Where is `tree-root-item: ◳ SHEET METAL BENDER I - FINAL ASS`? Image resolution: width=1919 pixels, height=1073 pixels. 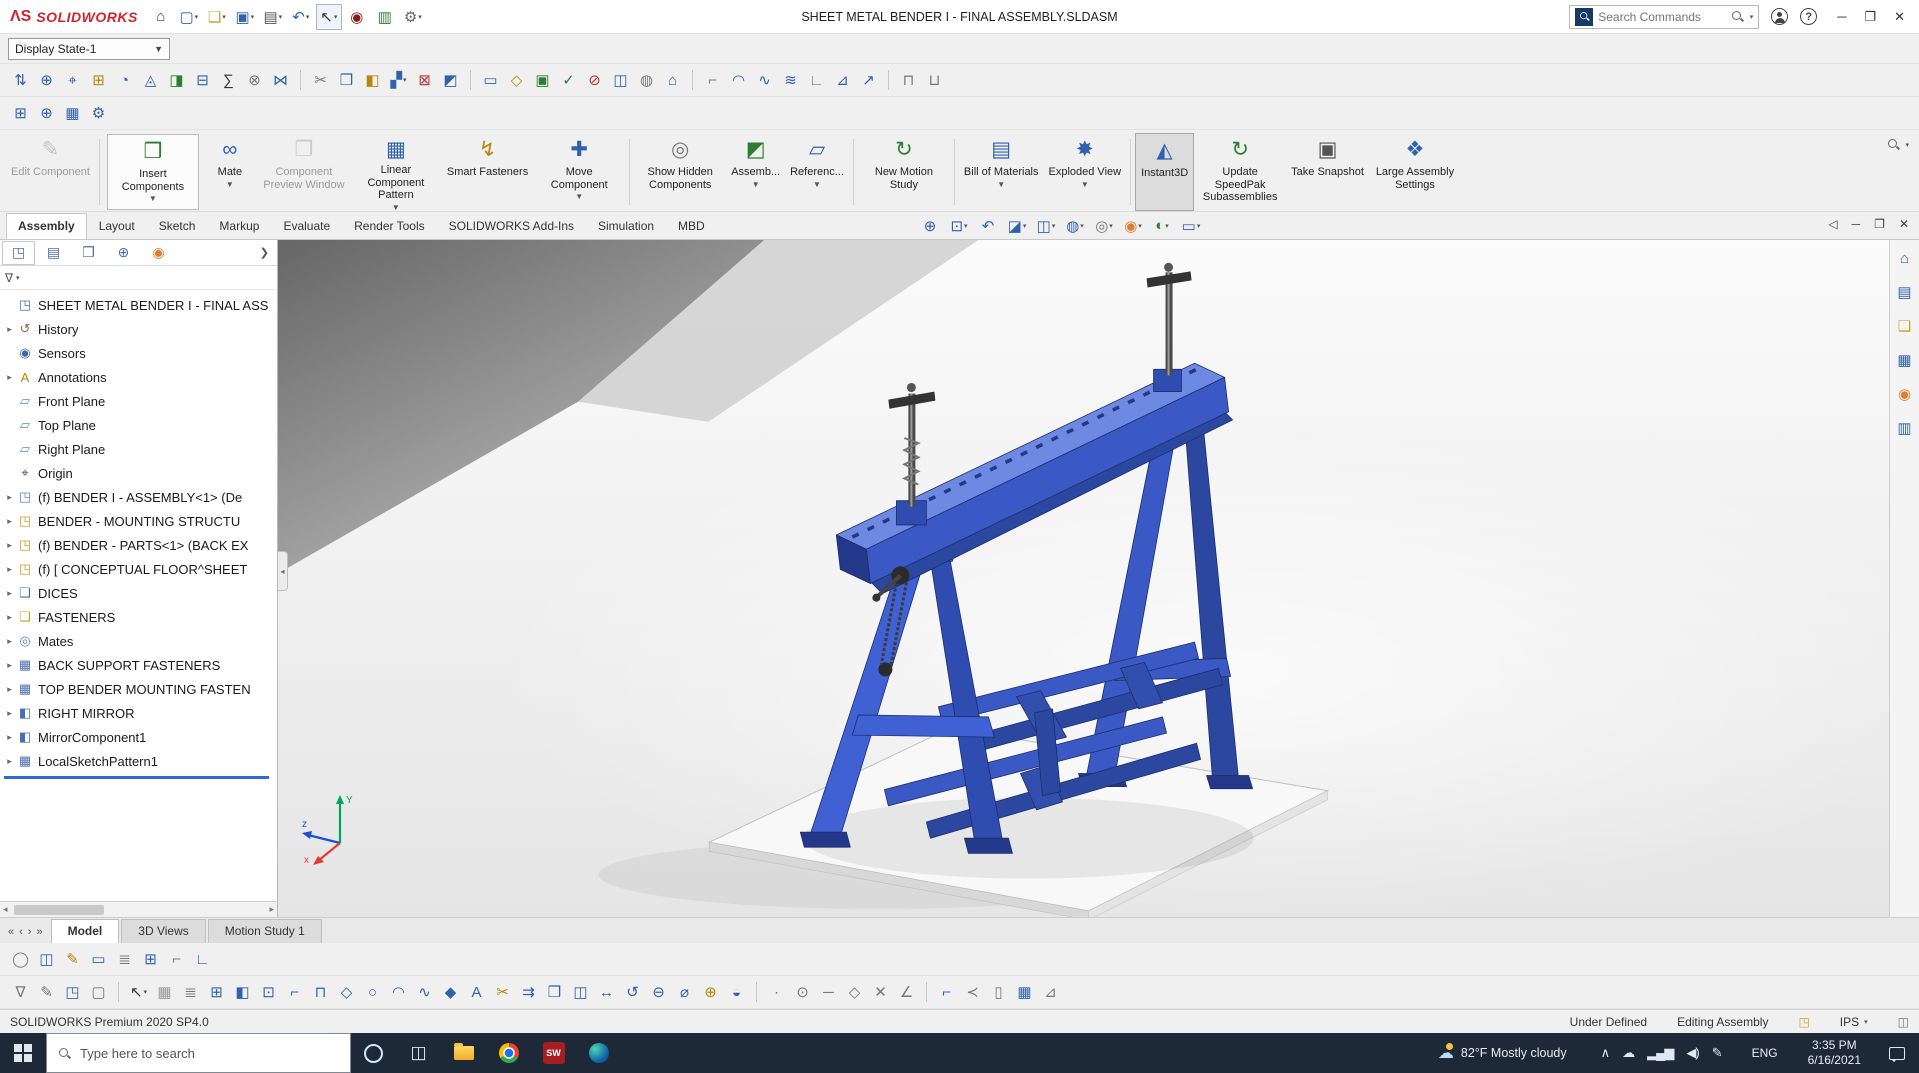 tree-root-item: ◳ SHEET METAL BENDER I - FINAL ASS is located at coordinates (138, 305).